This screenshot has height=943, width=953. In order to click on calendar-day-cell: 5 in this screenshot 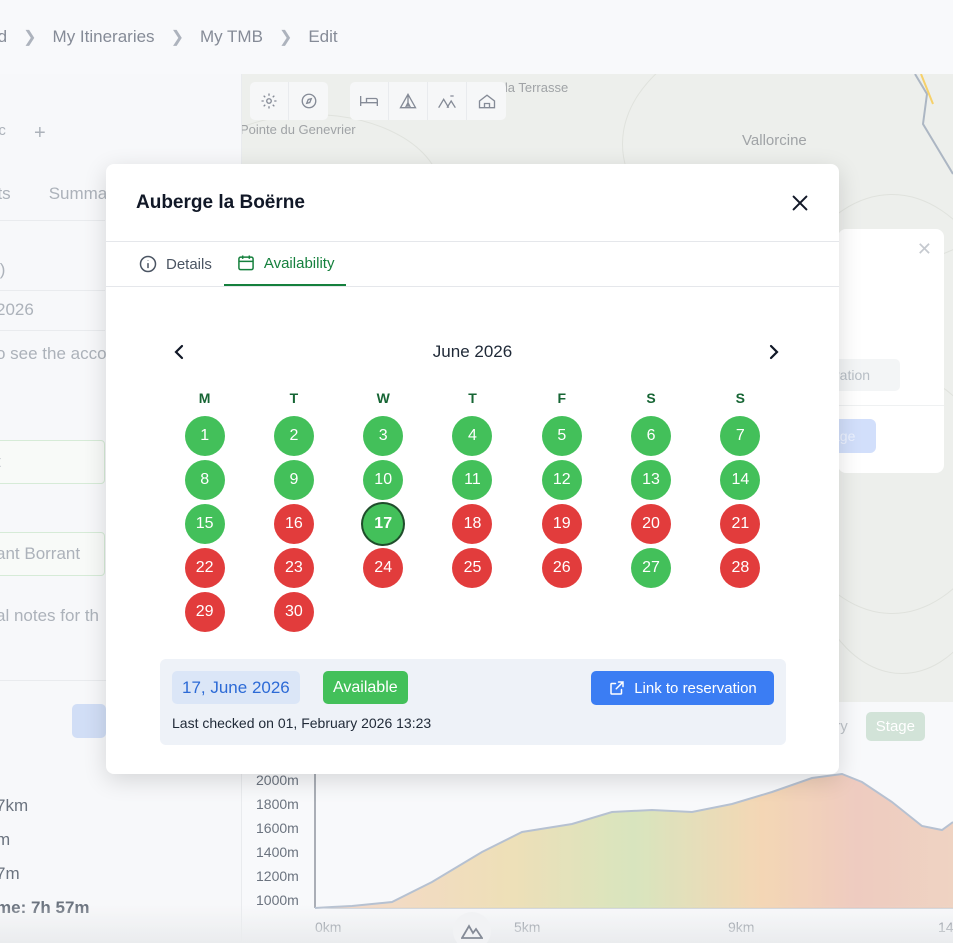, I will do `click(561, 436)`.